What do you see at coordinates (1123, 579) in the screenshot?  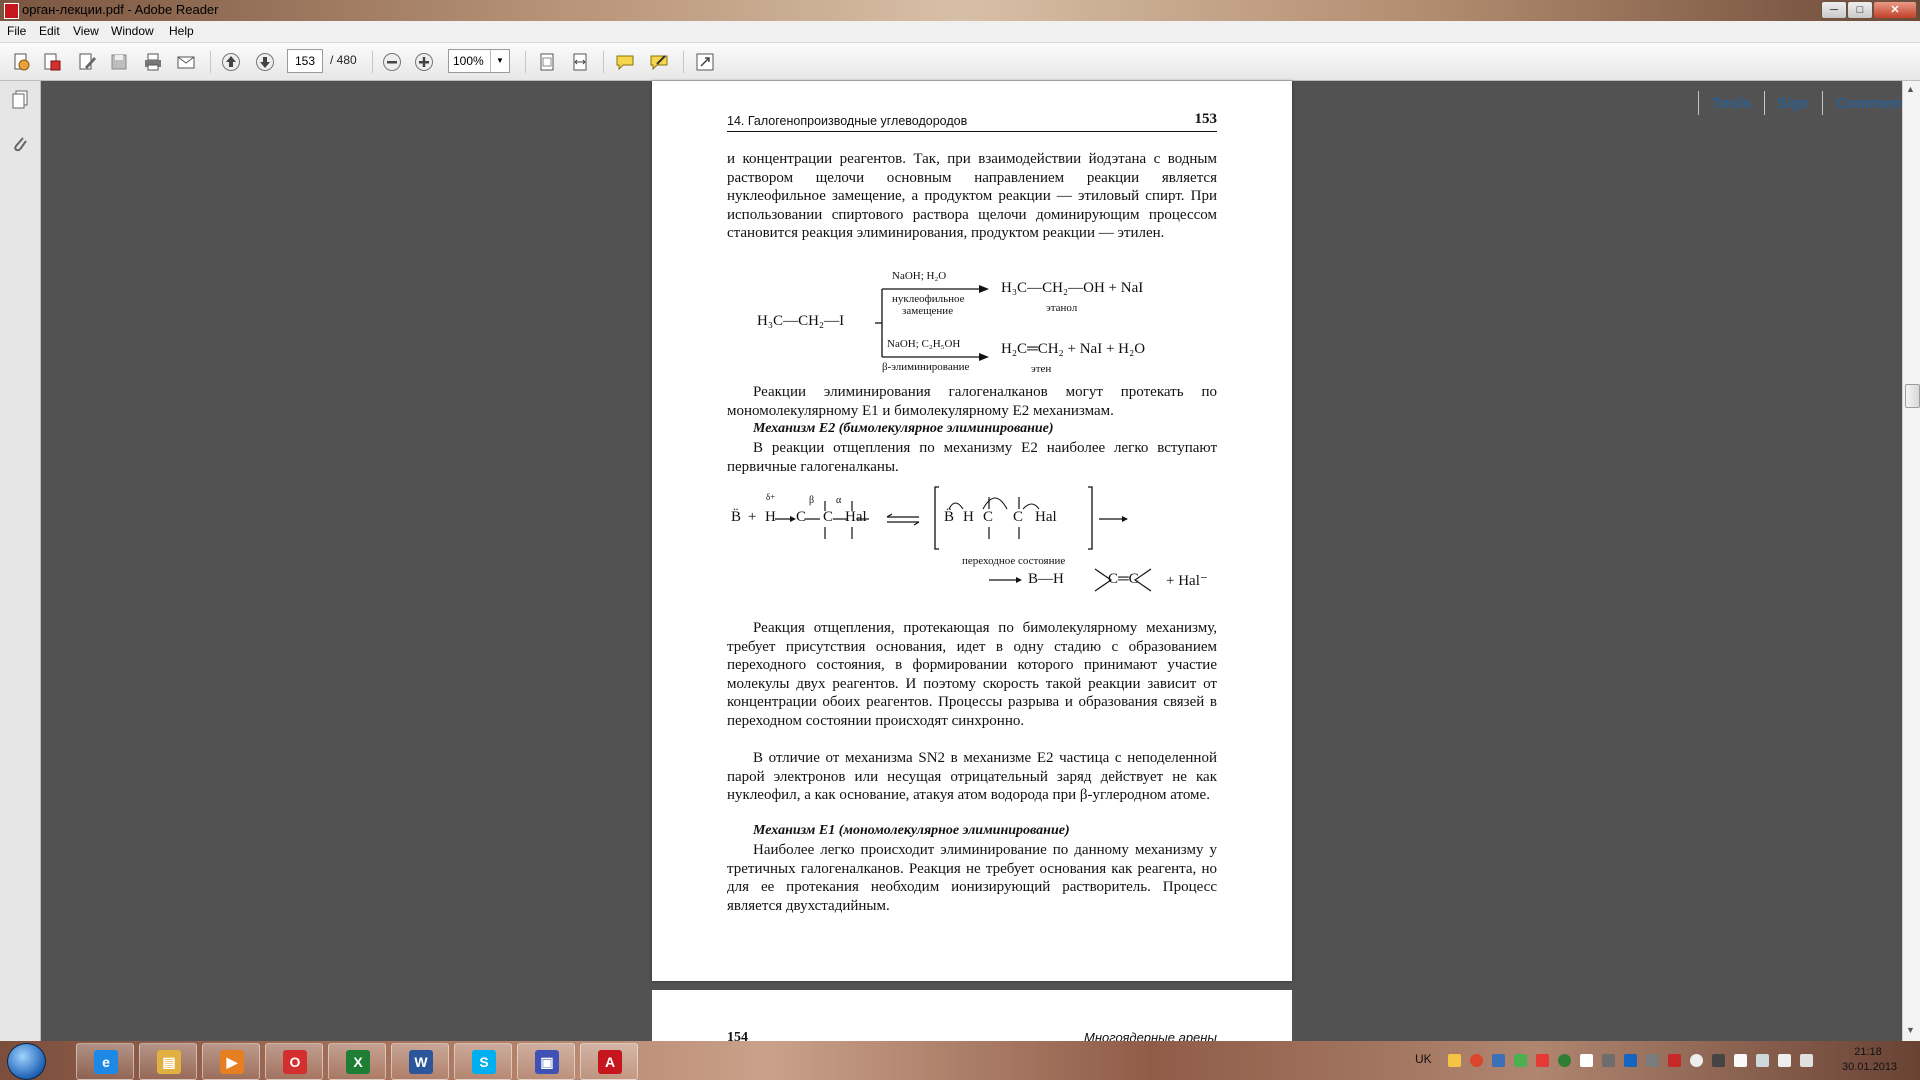 I see `product-alkene: C═C` at bounding box center [1123, 579].